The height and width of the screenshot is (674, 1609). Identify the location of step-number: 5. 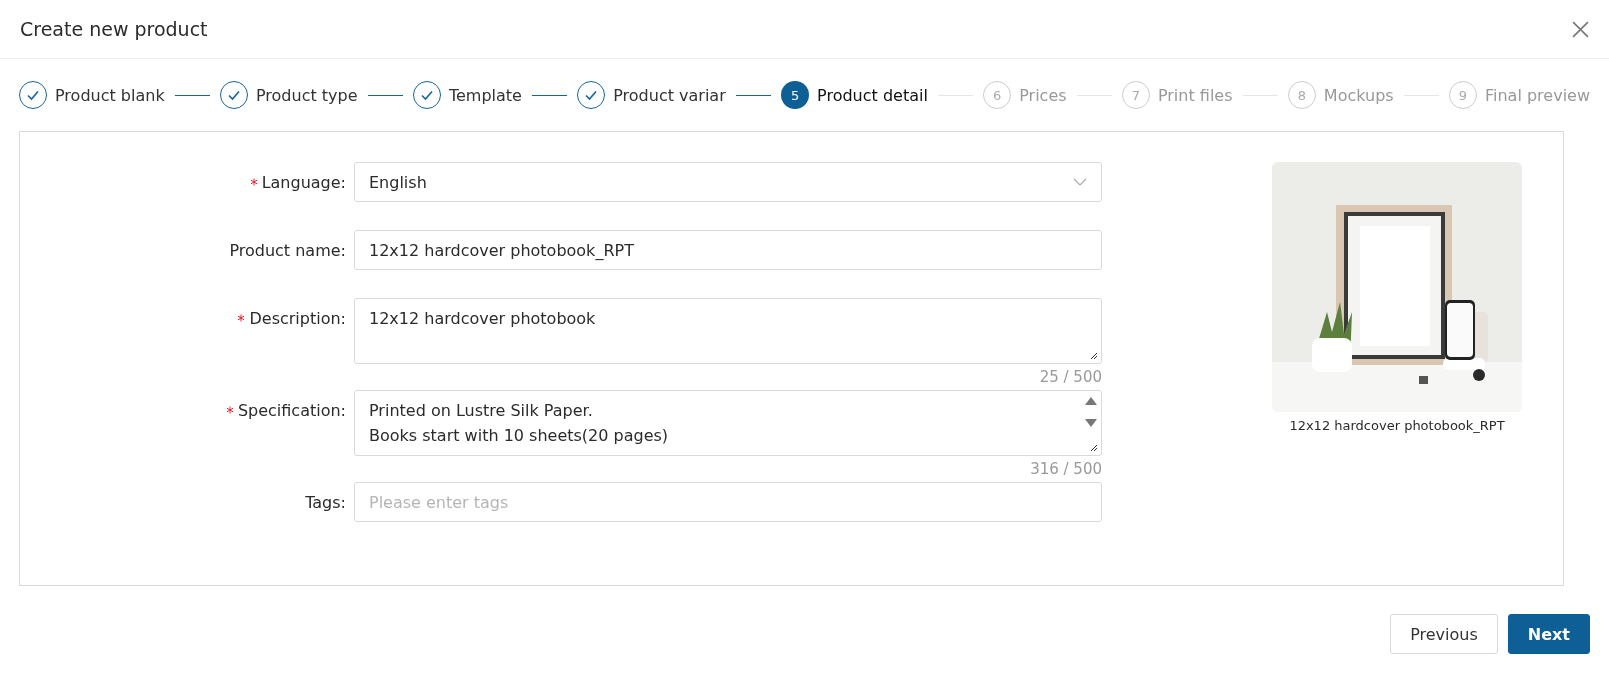
(795, 95).